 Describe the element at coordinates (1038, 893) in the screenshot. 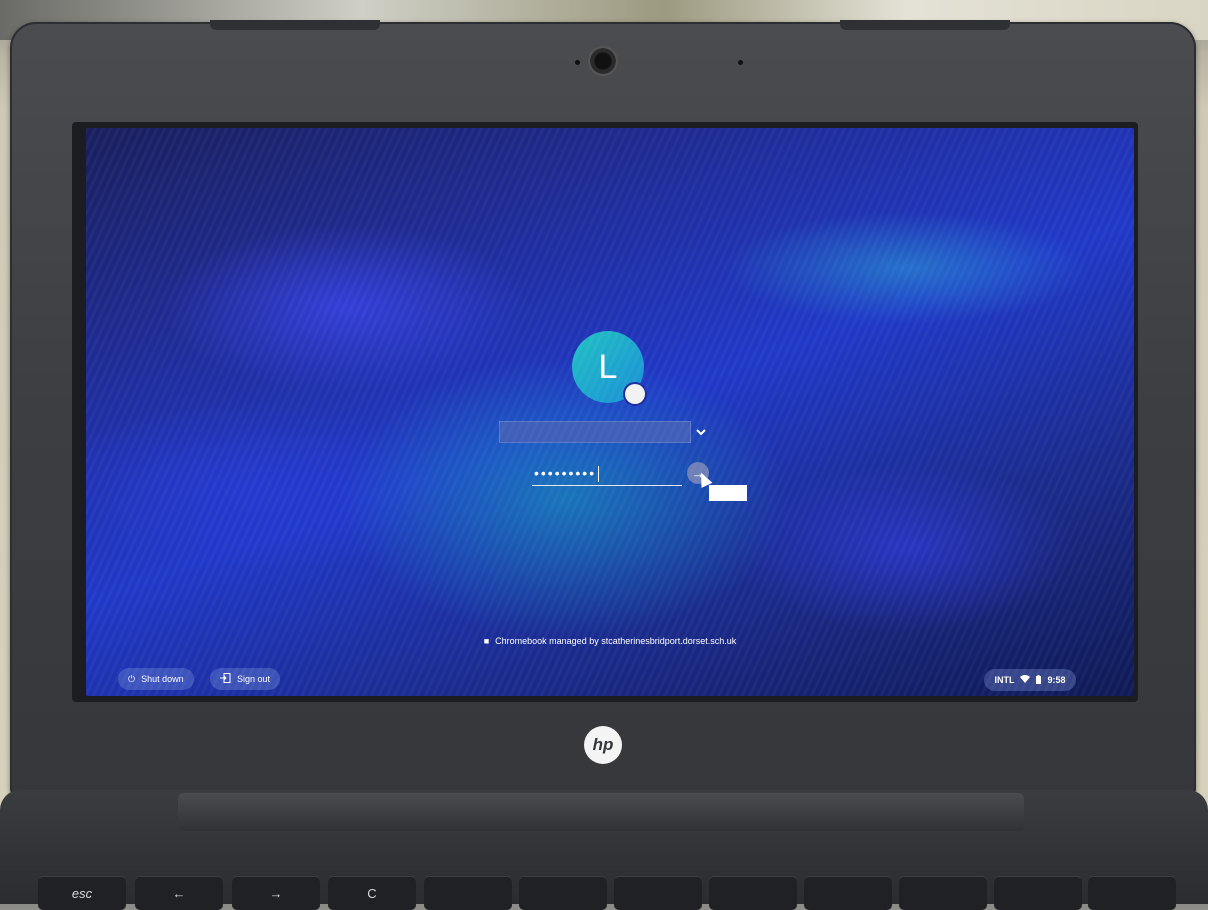

I see `key-volume-up` at that location.